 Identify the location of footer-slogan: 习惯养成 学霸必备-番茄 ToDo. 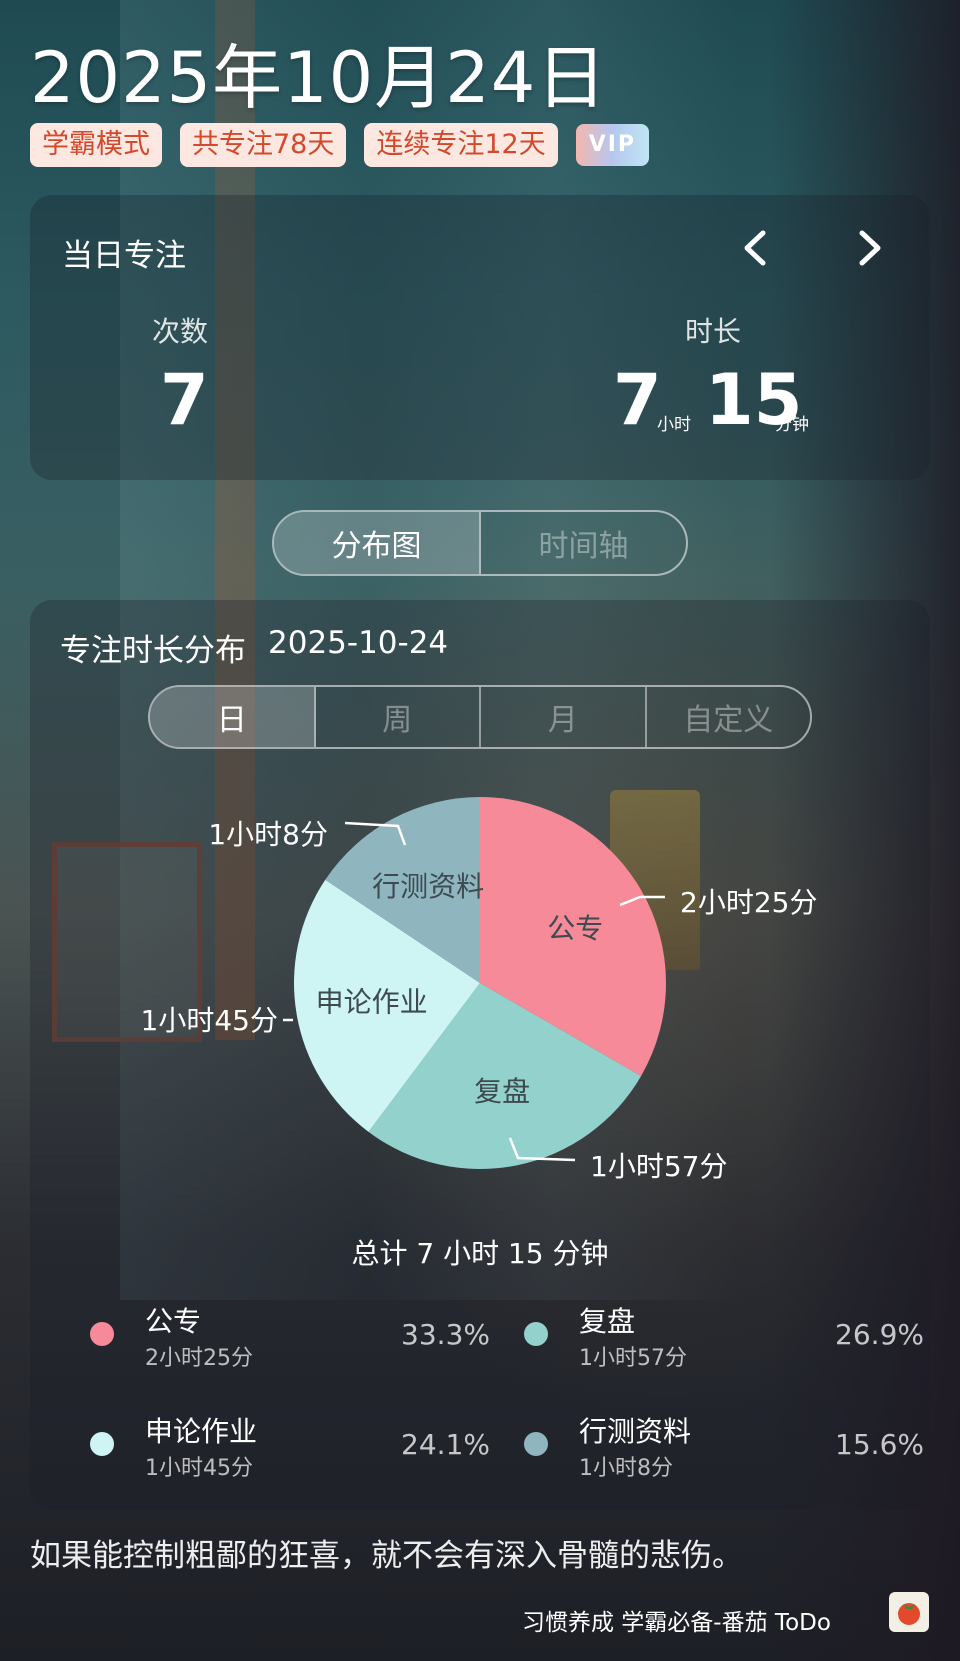
(676, 1623).